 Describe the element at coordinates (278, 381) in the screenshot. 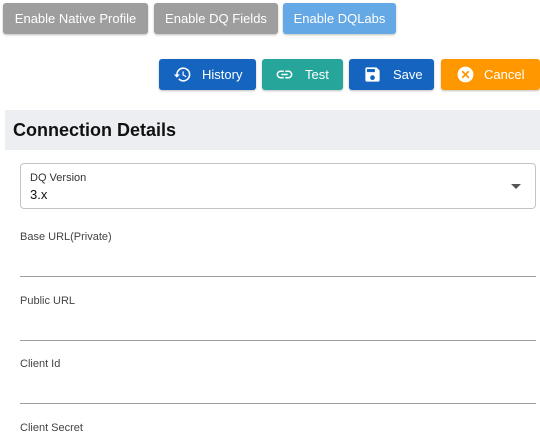

I see `client-id-field: Client Id` at that location.